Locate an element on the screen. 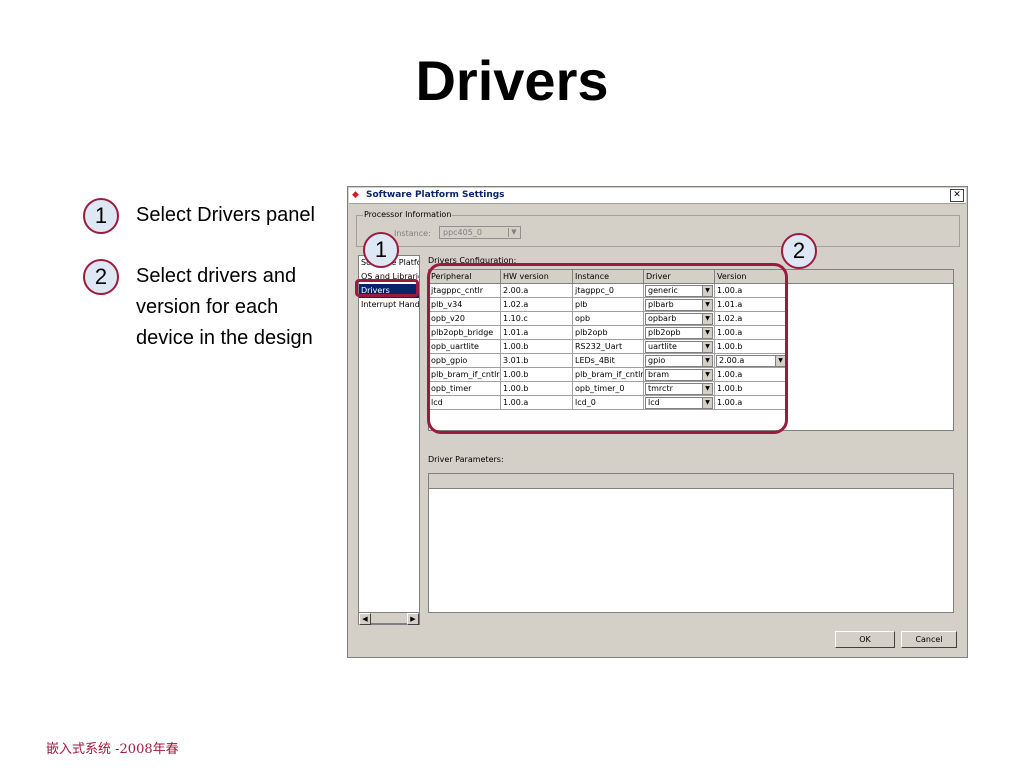 The height and width of the screenshot is (768, 1024). drivers-config-highlight is located at coordinates (607, 348).